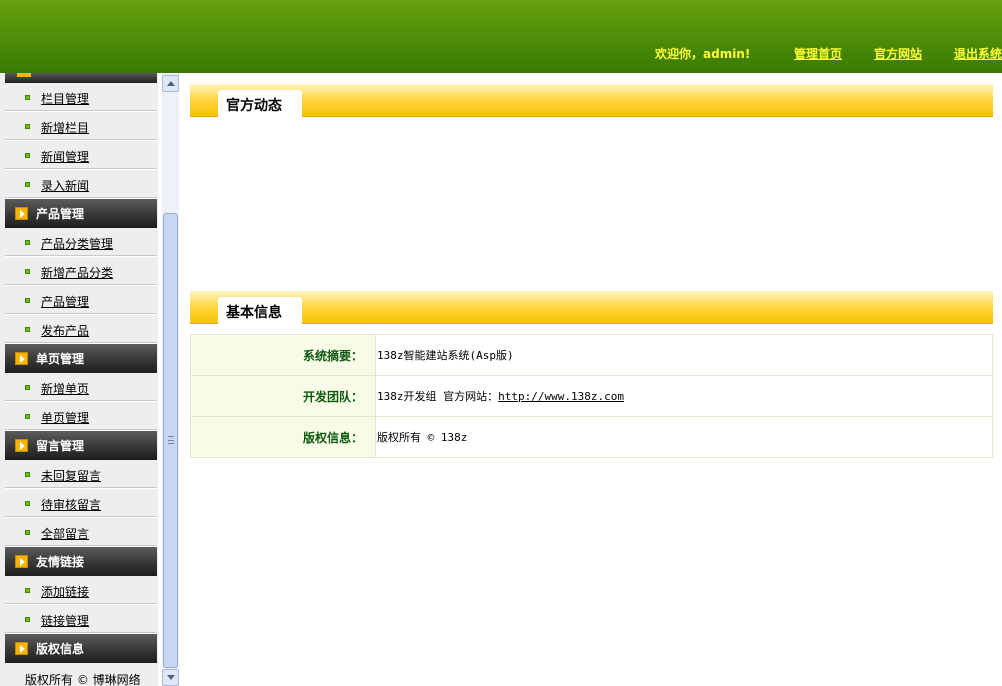 This screenshot has width=1002, height=686. What do you see at coordinates (65, 620) in the screenshot?
I see `sidebar-item-label: 链接管理` at bounding box center [65, 620].